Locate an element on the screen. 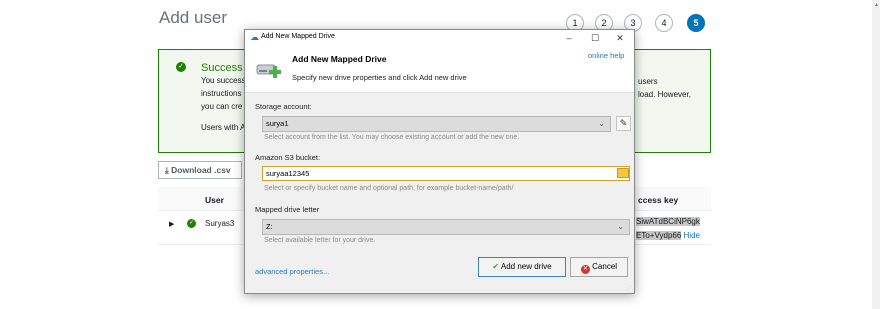  success-text-right: load. However, is located at coordinates (664, 94).